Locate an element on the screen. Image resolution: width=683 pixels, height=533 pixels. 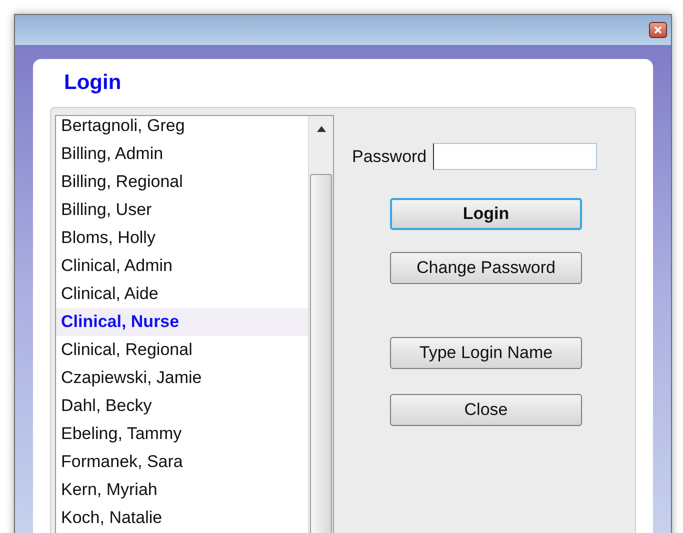
user-list-item: Billing, Regional is located at coordinates (182, 182).